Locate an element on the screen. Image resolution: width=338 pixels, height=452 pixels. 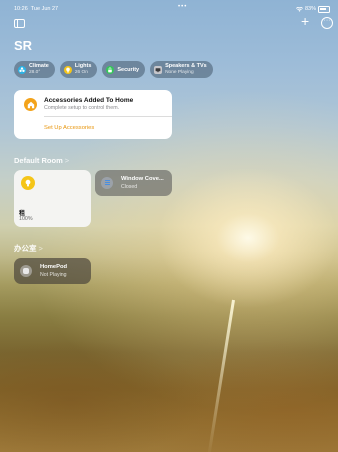
status-time: 10:26 is located at coordinates (21, 9).